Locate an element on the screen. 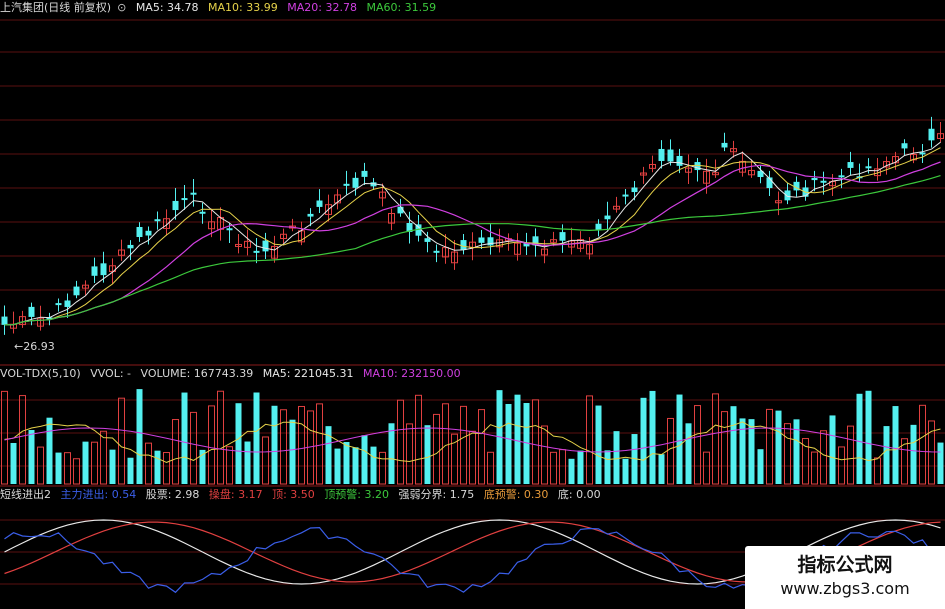  ma10-value: MA10: 33.99 is located at coordinates (243, 7).